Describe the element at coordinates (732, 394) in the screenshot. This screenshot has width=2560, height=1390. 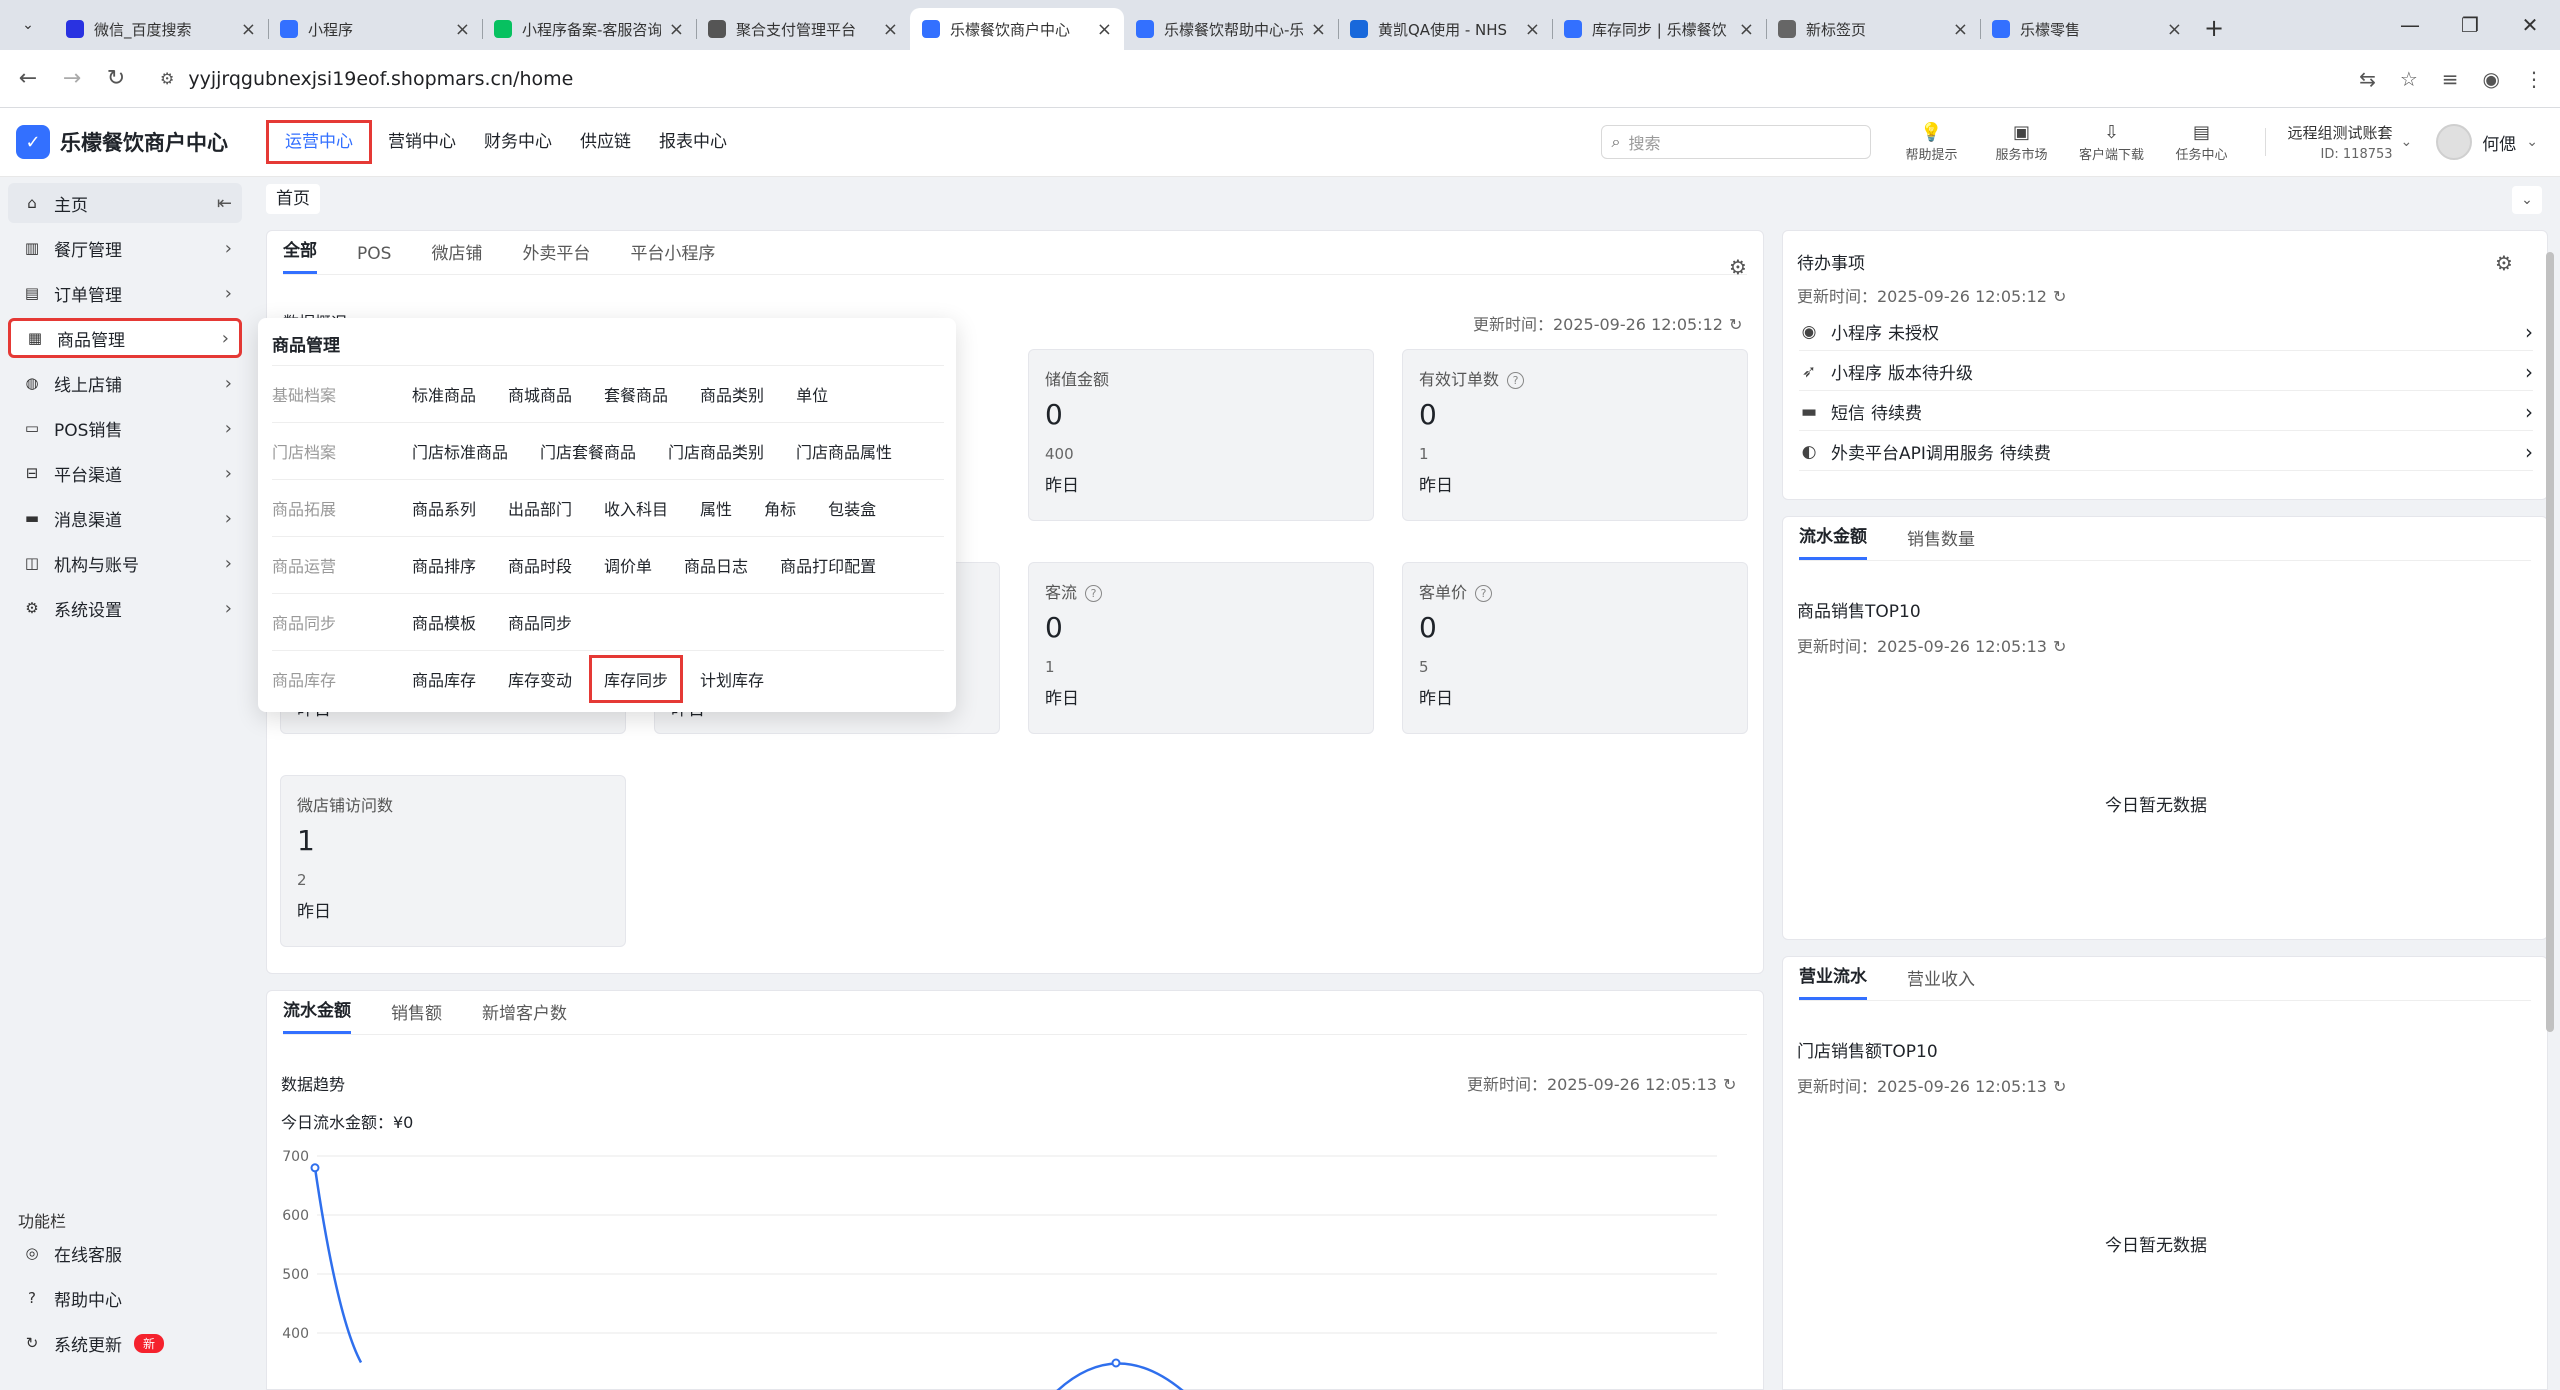
I see `menu-link: 商品类别` at that location.